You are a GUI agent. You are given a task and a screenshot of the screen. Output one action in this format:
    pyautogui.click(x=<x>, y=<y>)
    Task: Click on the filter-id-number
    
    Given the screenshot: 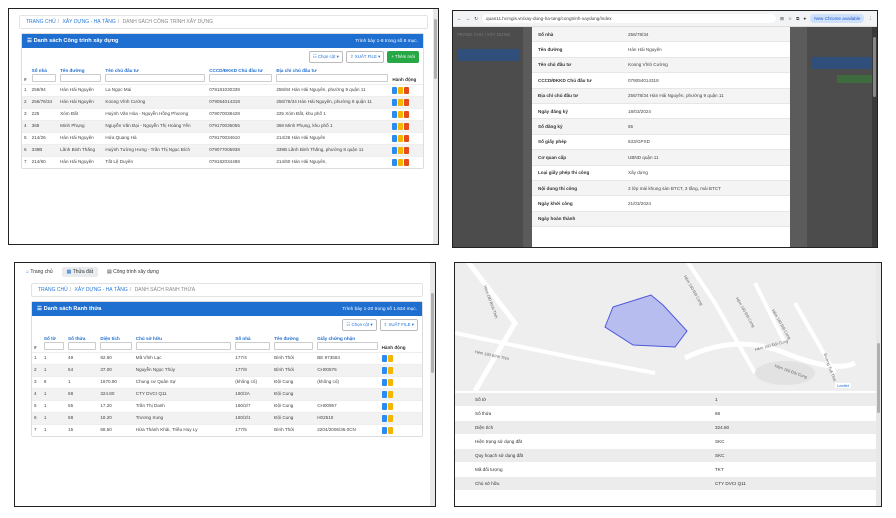 What is the action you would take?
    pyautogui.click(x=241, y=78)
    